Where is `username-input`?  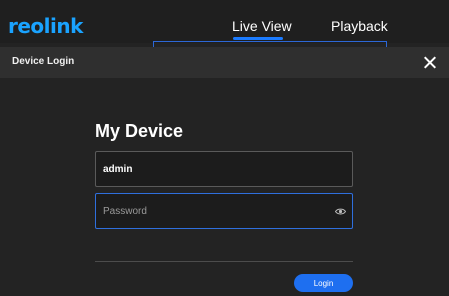 username-input is located at coordinates (224, 169).